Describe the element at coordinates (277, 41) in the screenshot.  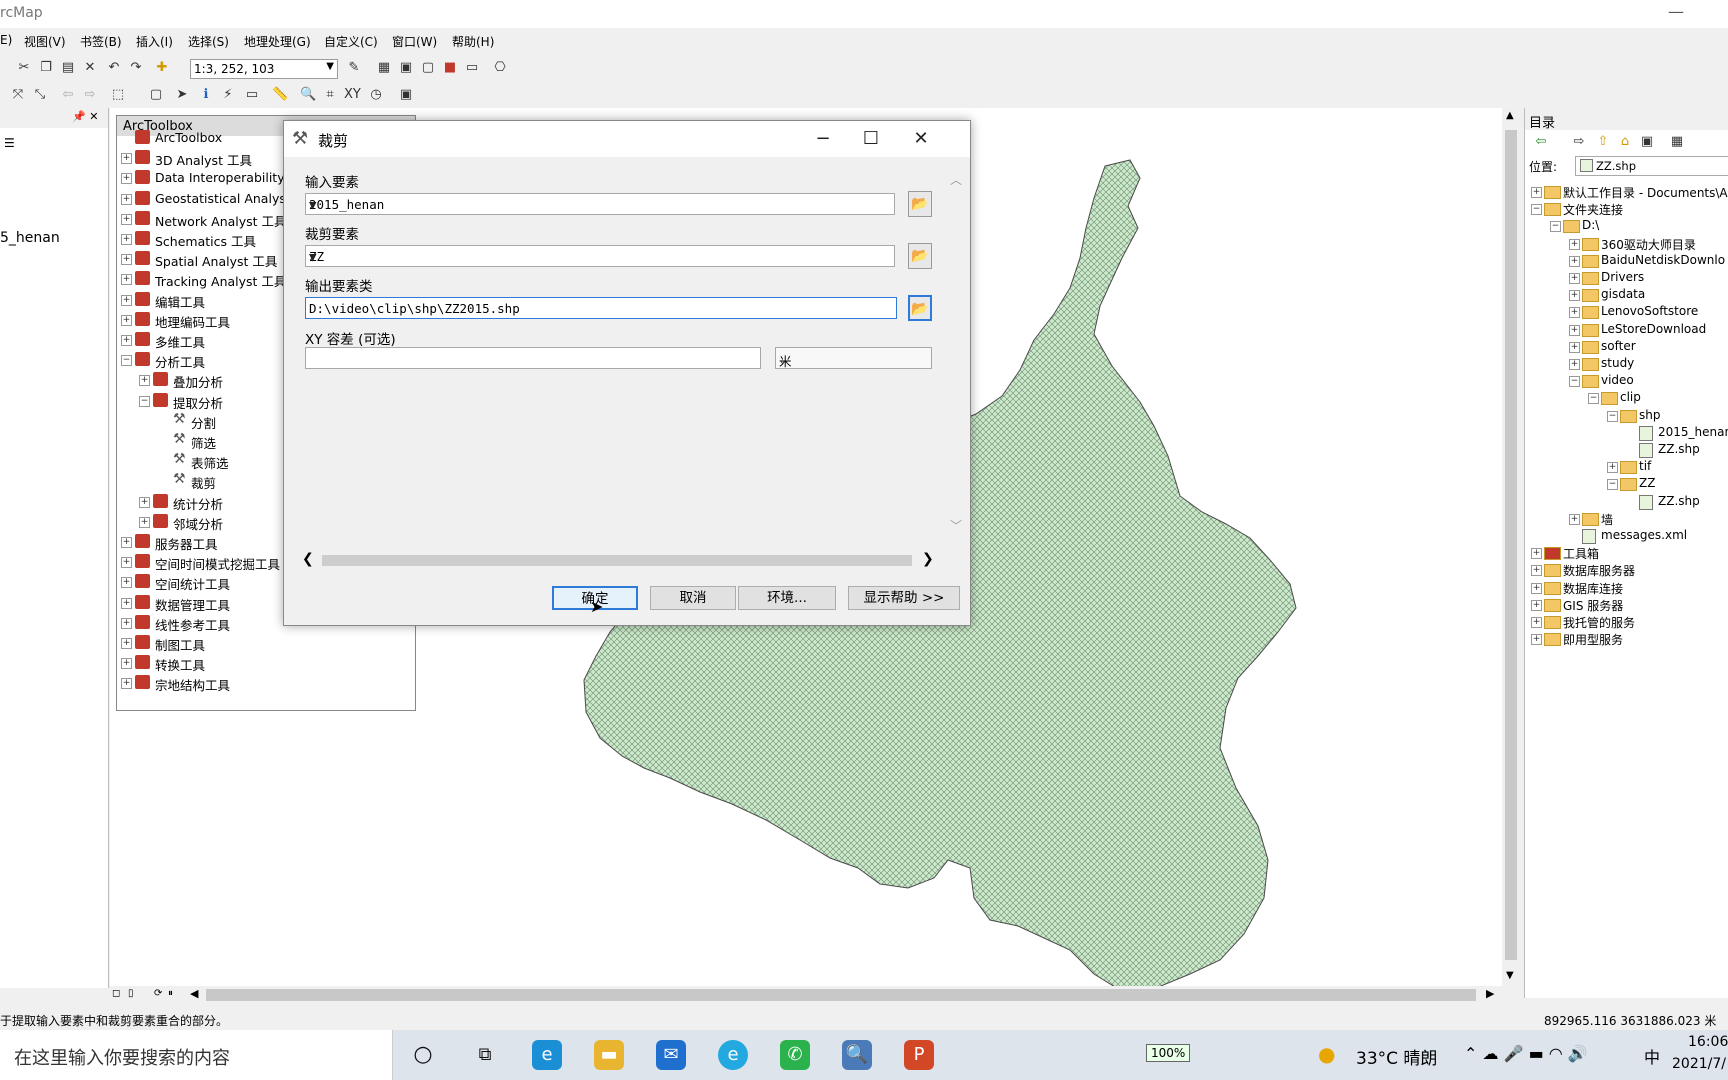
I see `menu-geoprocessing: 地理处理(G)` at that location.